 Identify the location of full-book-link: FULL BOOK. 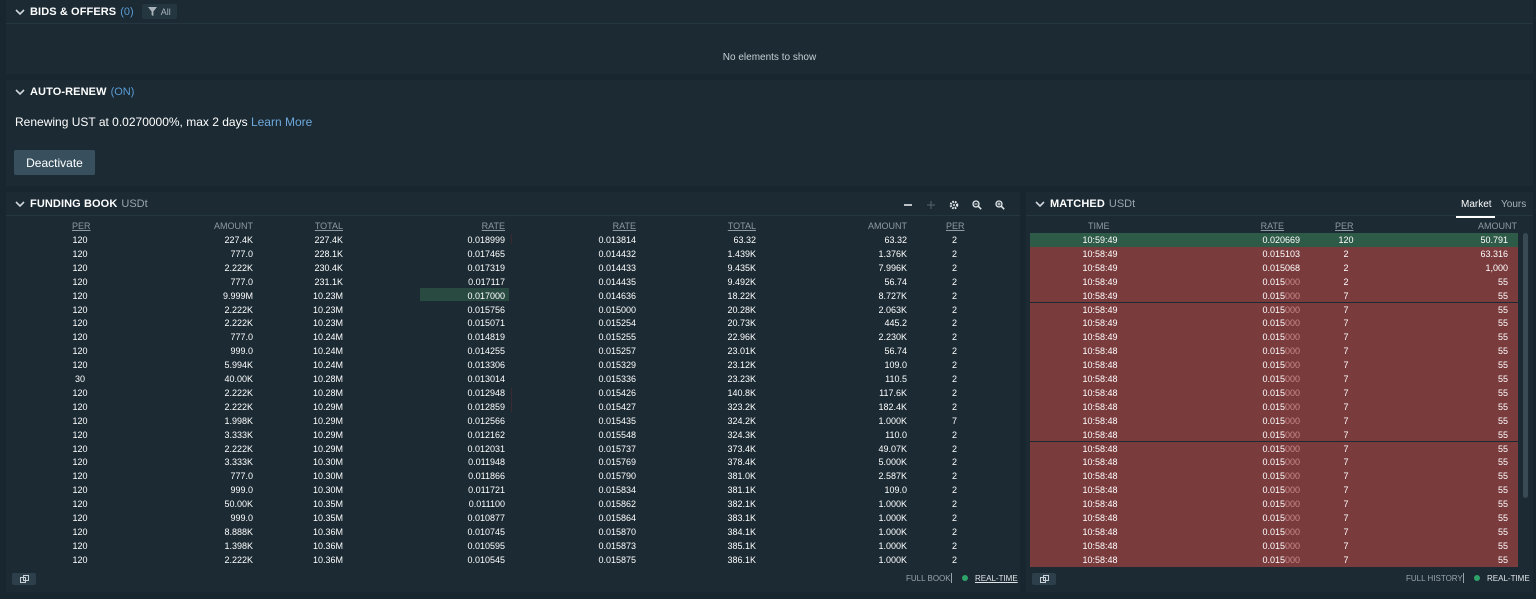
(928, 578).